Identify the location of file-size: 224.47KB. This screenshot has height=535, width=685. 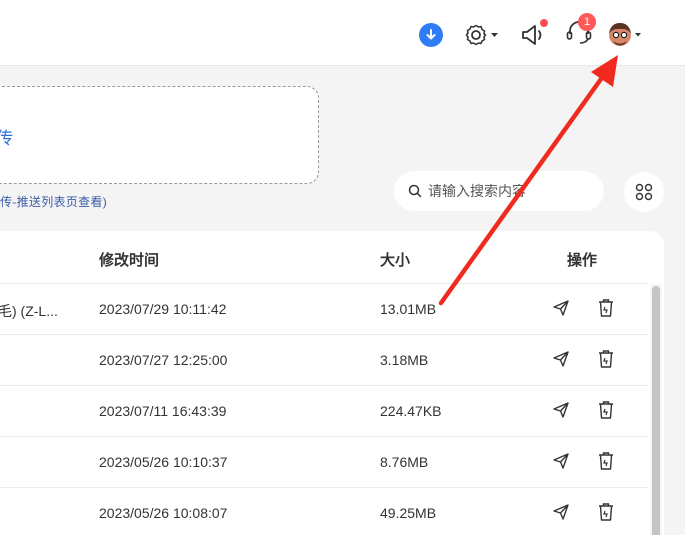
(411, 411).